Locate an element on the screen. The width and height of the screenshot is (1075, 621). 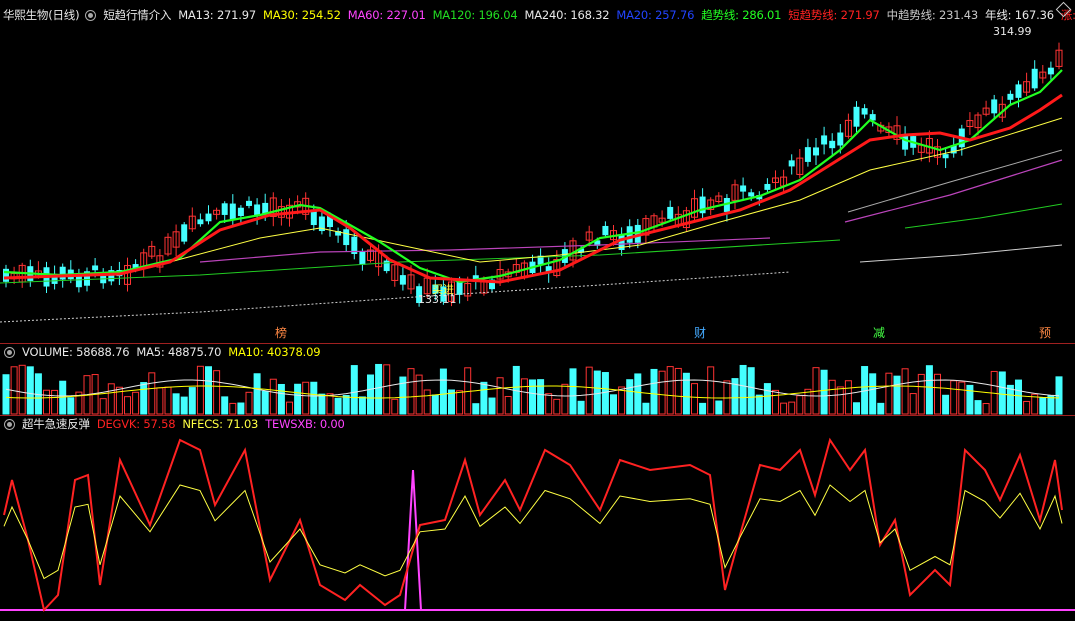
marker-bang: 榜 is located at coordinates (281, 332).